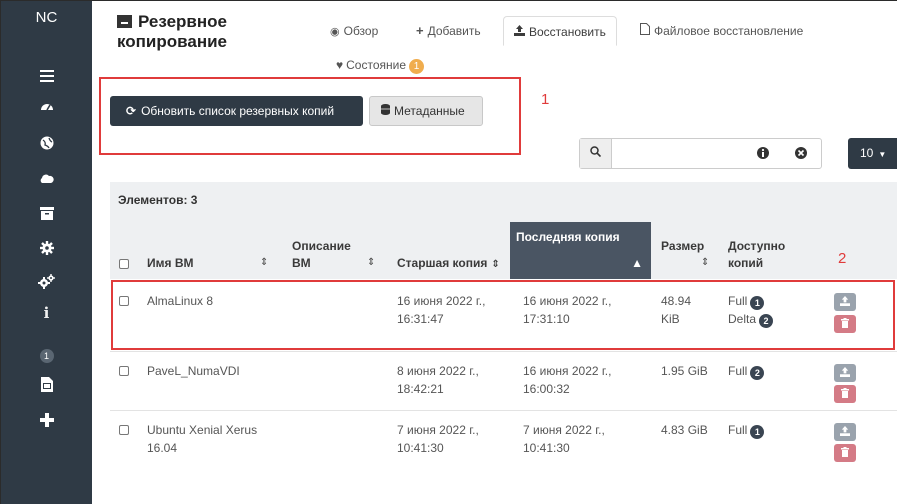 The image size is (897, 504). What do you see at coordinates (46, 177) in the screenshot?
I see `cloud-icon` at bounding box center [46, 177].